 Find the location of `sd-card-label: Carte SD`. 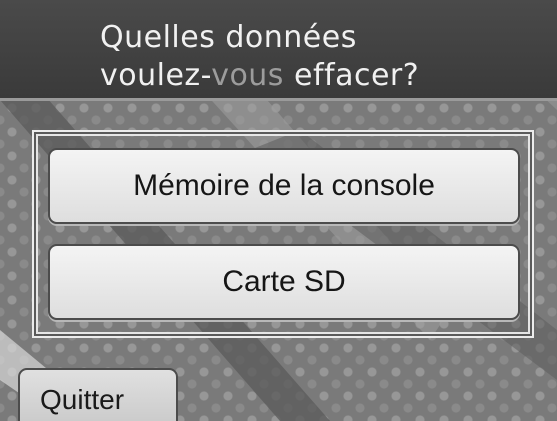

sd-card-label: Carte SD is located at coordinates (284, 281).